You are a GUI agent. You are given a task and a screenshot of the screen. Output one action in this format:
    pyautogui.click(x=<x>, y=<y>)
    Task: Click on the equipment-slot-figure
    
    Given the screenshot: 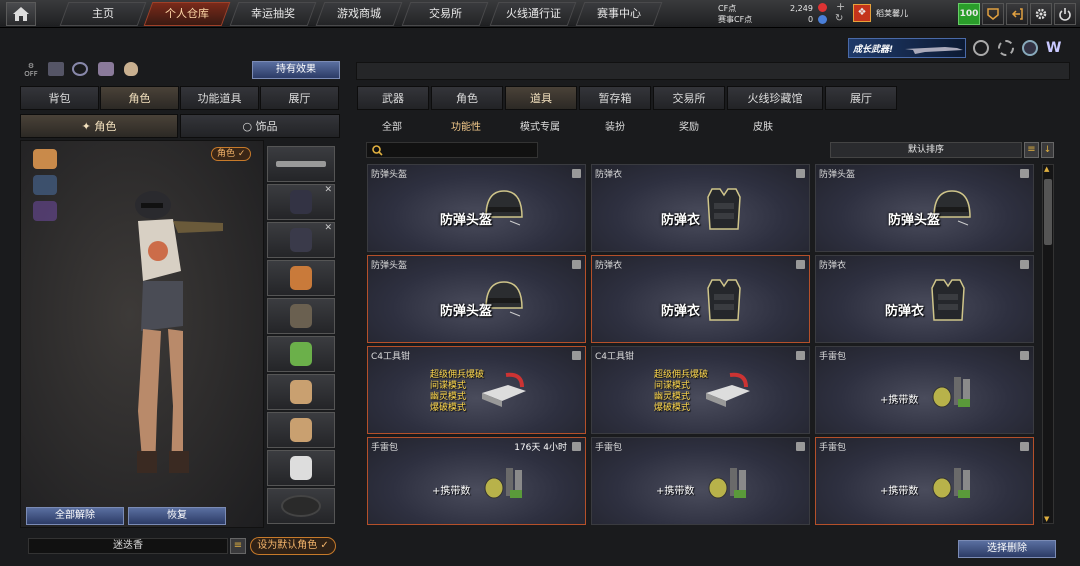 What is the action you would take?
    pyautogui.click(x=301, y=278)
    